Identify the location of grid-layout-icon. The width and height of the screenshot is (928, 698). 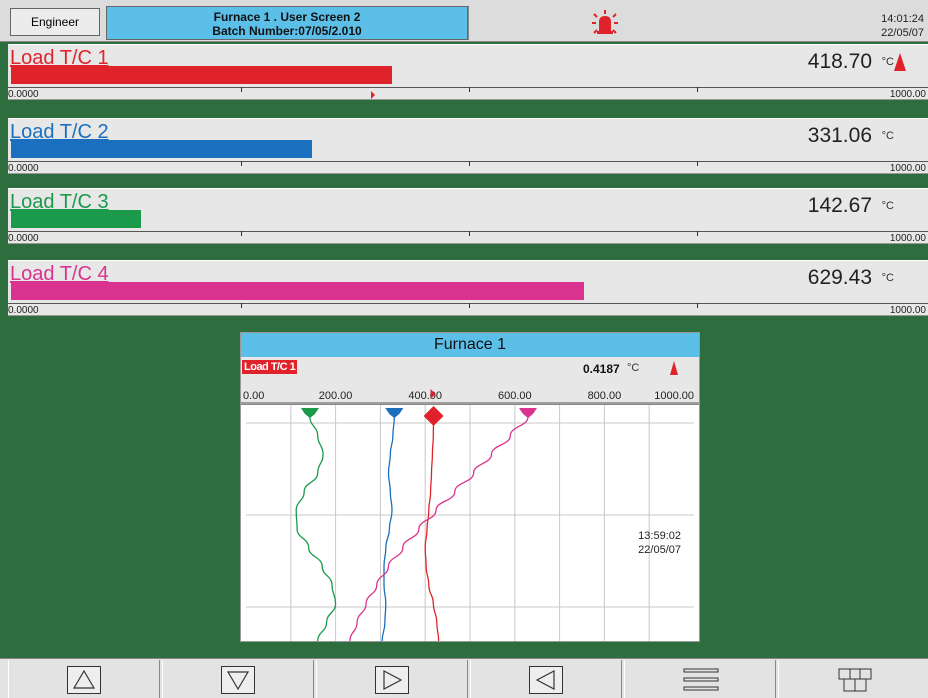
(855, 680).